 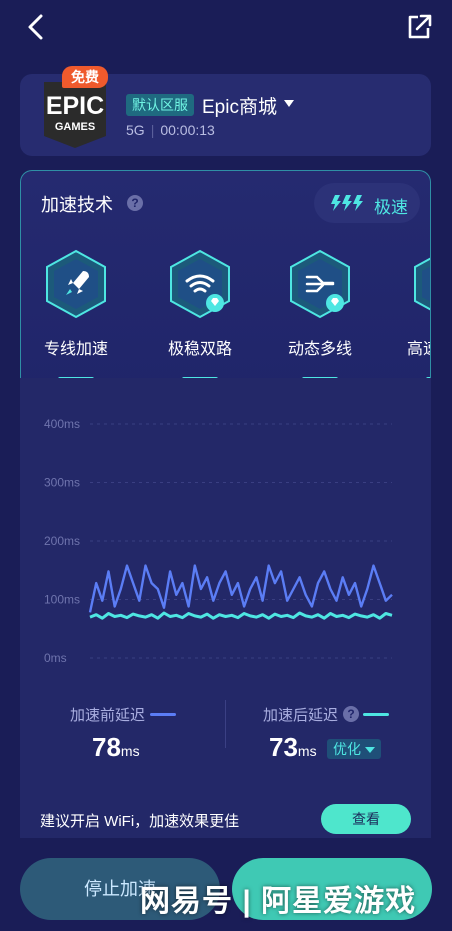 I want to click on tech-item-label: 专线加速, so click(x=75, y=349).